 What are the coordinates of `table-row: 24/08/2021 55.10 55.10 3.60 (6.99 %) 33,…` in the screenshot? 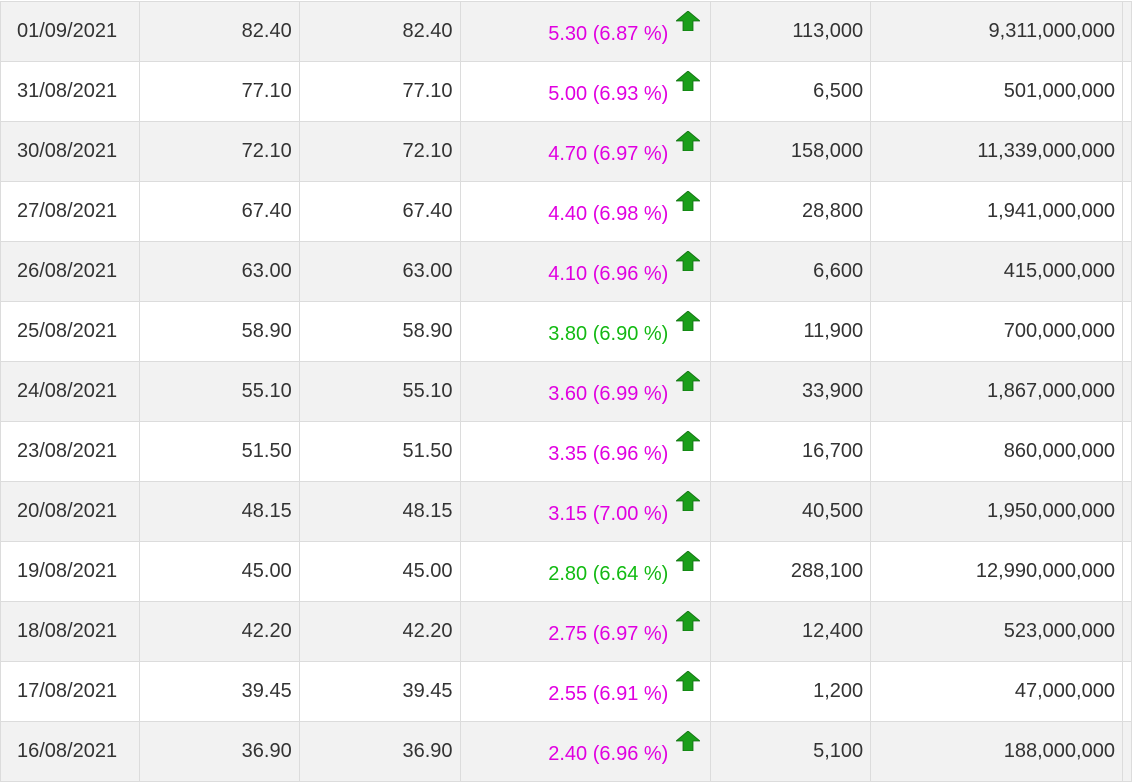 It's located at (566, 391).